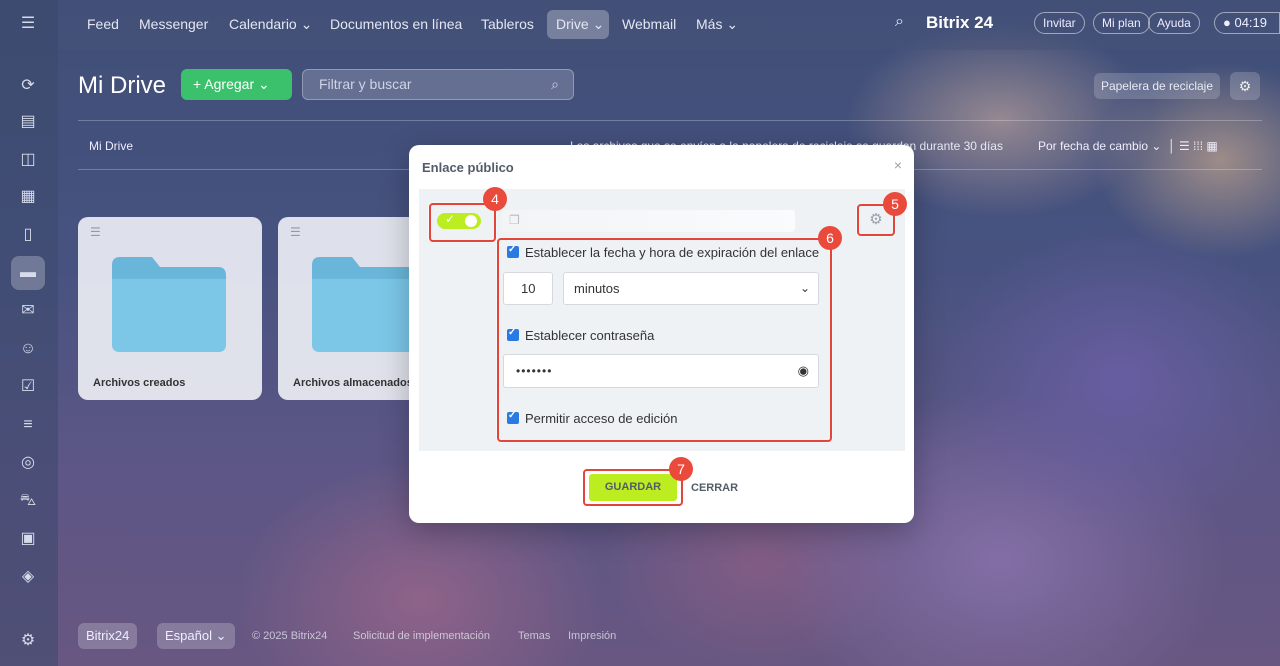  I want to click on dialog-title: Enlace público, so click(468, 167).